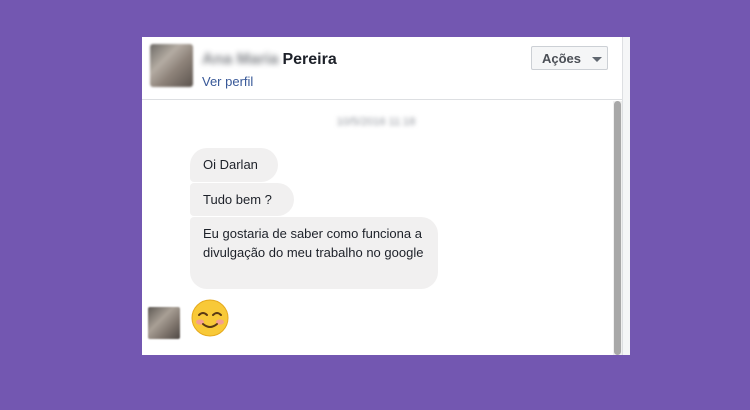 This screenshot has height=410, width=750. What do you see at coordinates (597, 59) in the screenshot?
I see `caret-down-icon` at bounding box center [597, 59].